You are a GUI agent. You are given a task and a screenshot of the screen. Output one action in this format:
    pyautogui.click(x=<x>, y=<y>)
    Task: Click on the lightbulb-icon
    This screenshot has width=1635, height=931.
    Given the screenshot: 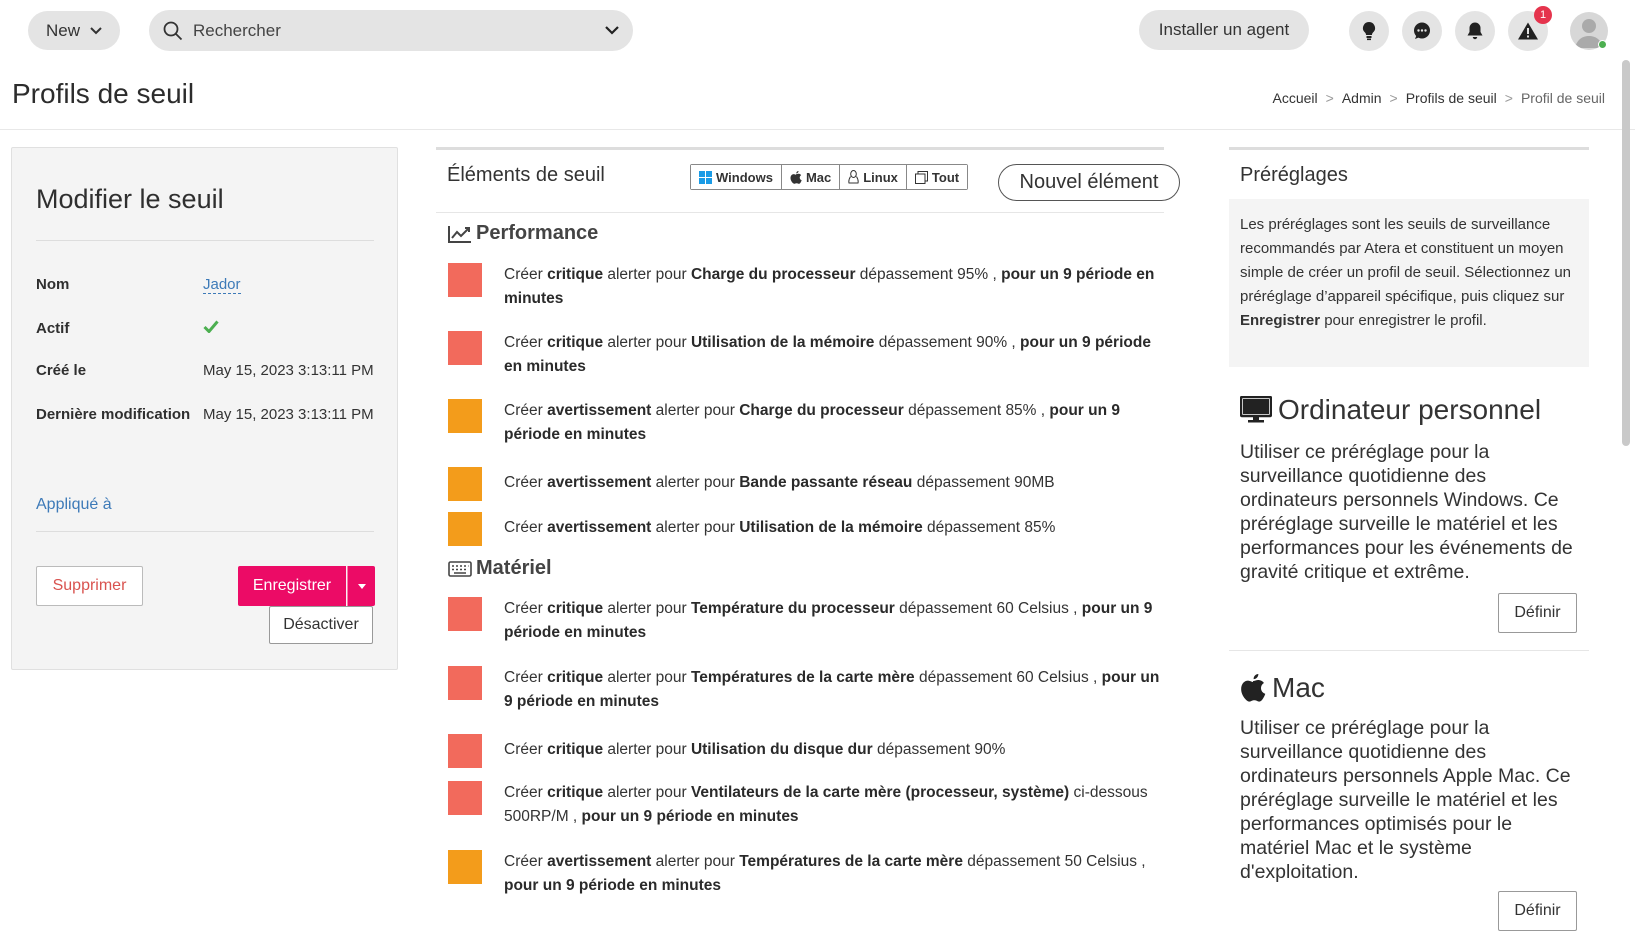 What is the action you would take?
    pyautogui.click(x=1369, y=31)
    